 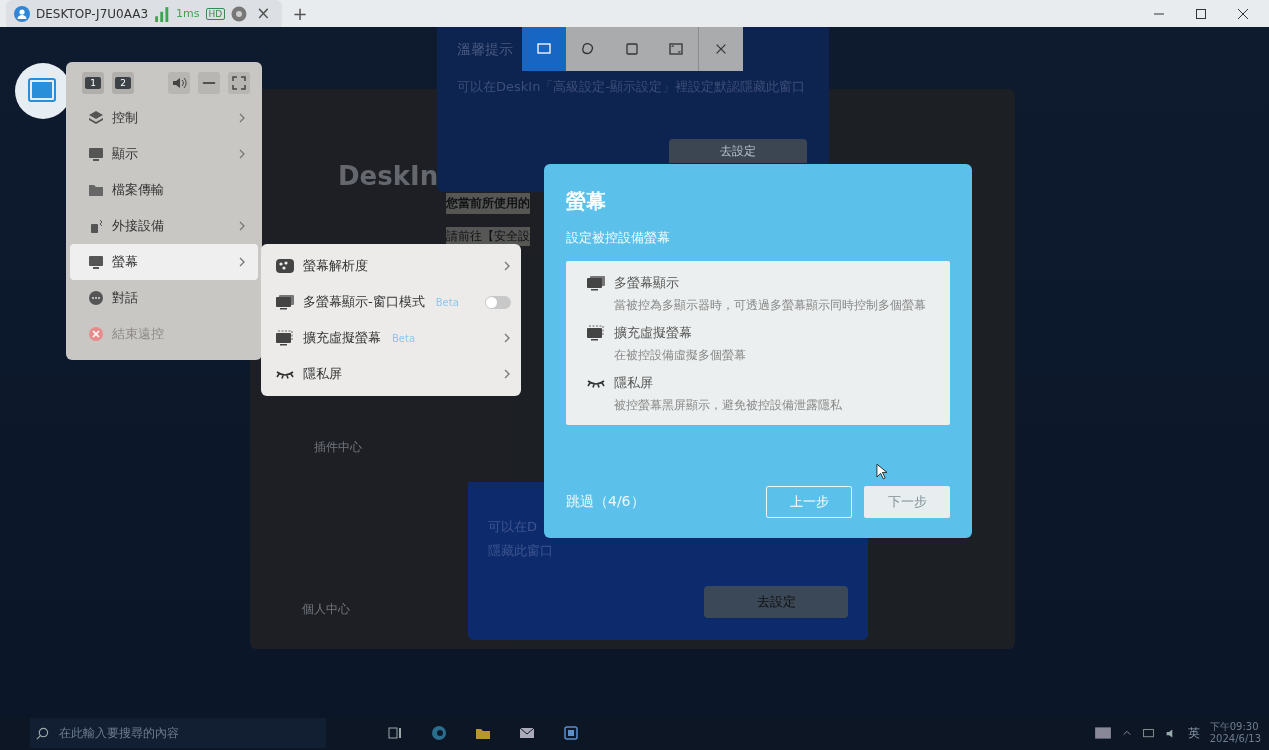 I want to click on volume-button, so click(x=179, y=83).